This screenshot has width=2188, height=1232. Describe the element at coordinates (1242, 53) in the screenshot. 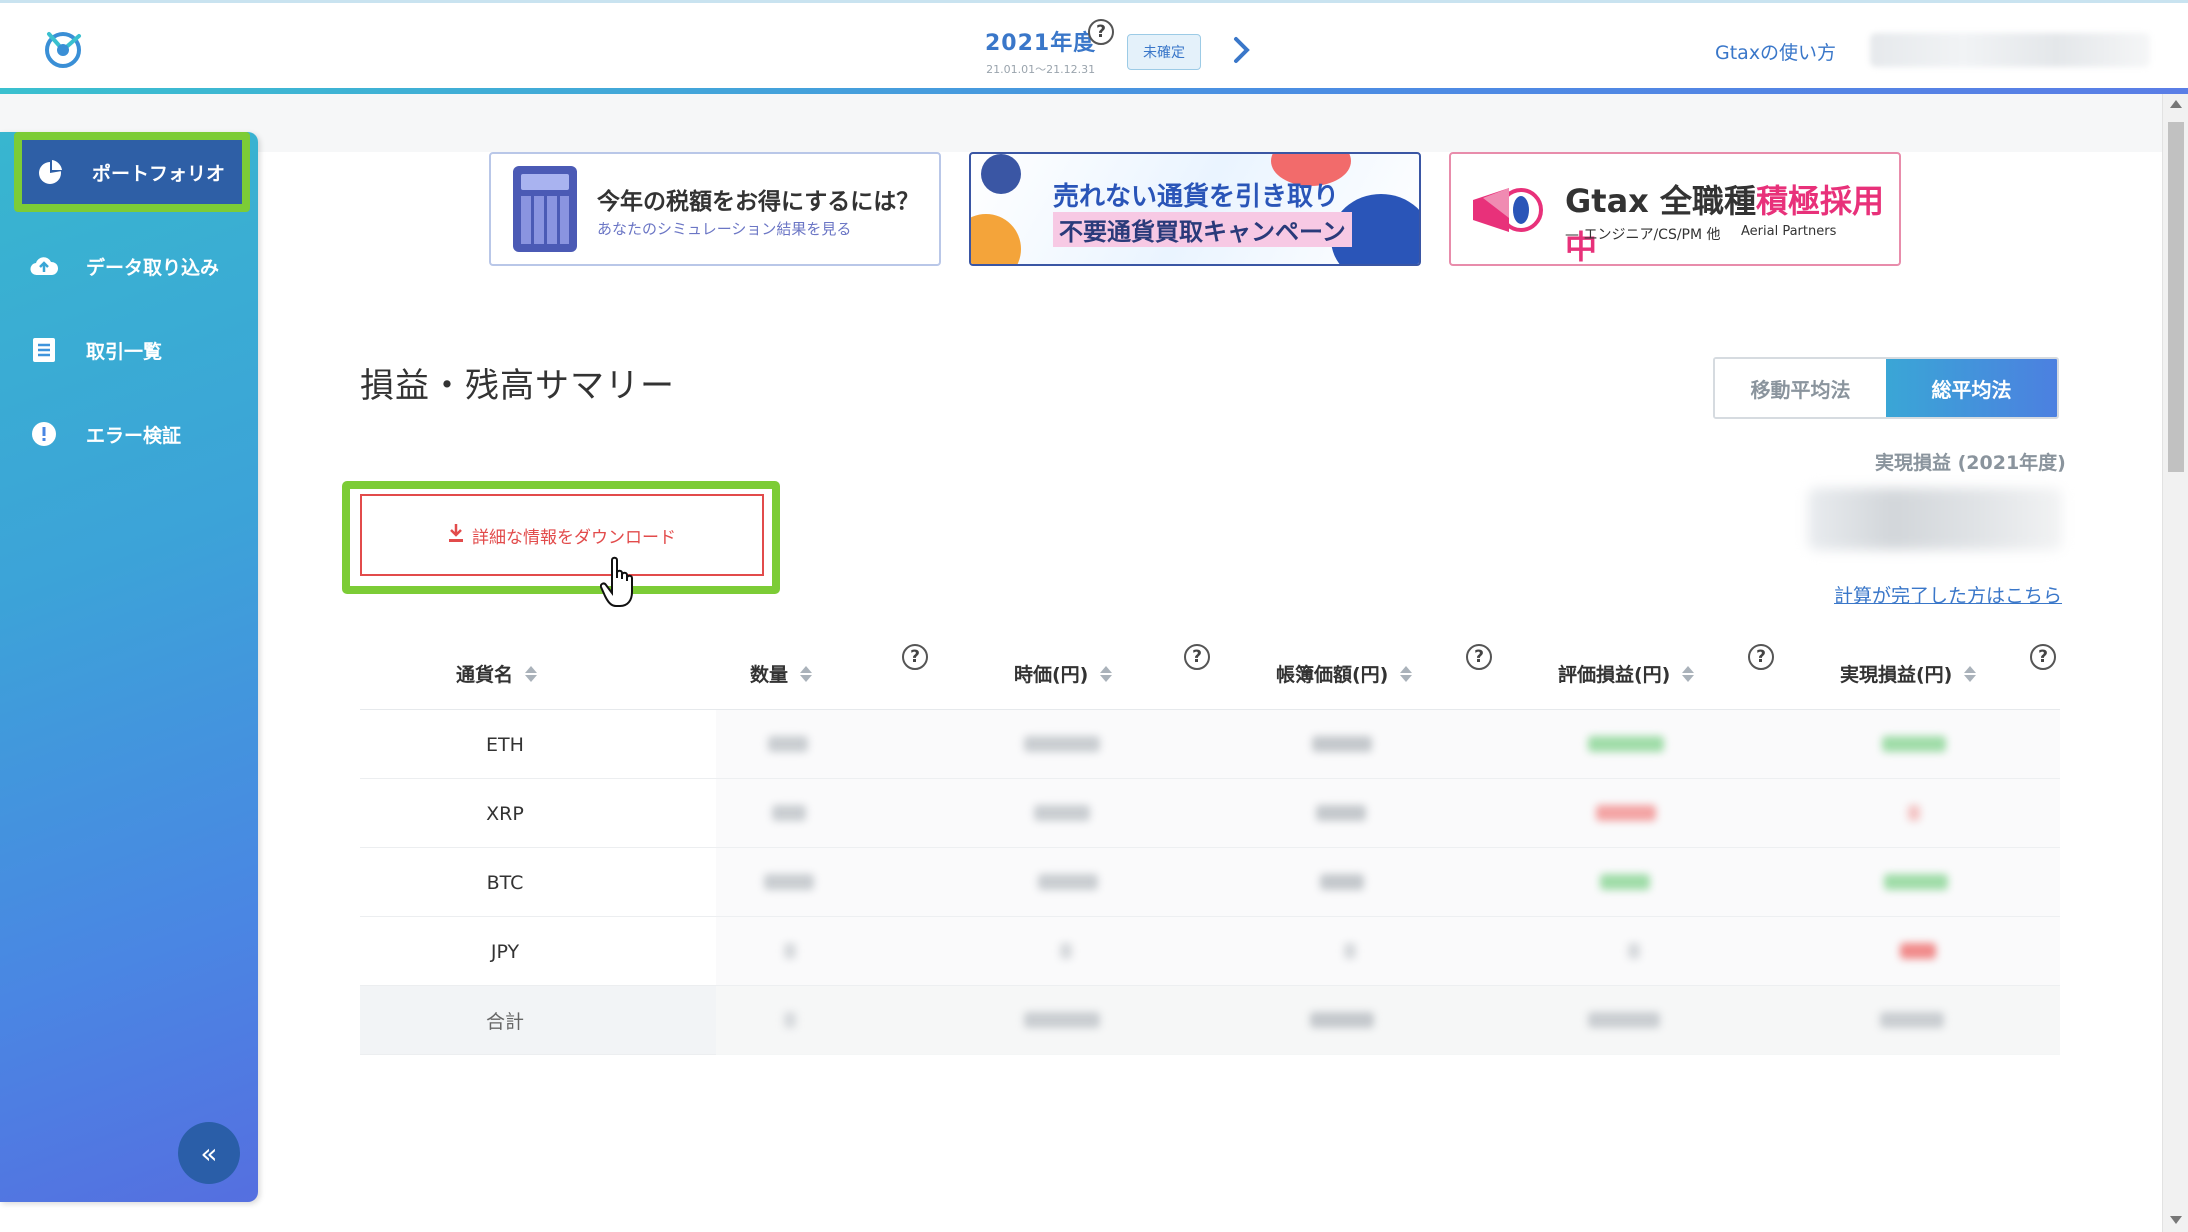

I see `next-year-arrow-icon` at that location.